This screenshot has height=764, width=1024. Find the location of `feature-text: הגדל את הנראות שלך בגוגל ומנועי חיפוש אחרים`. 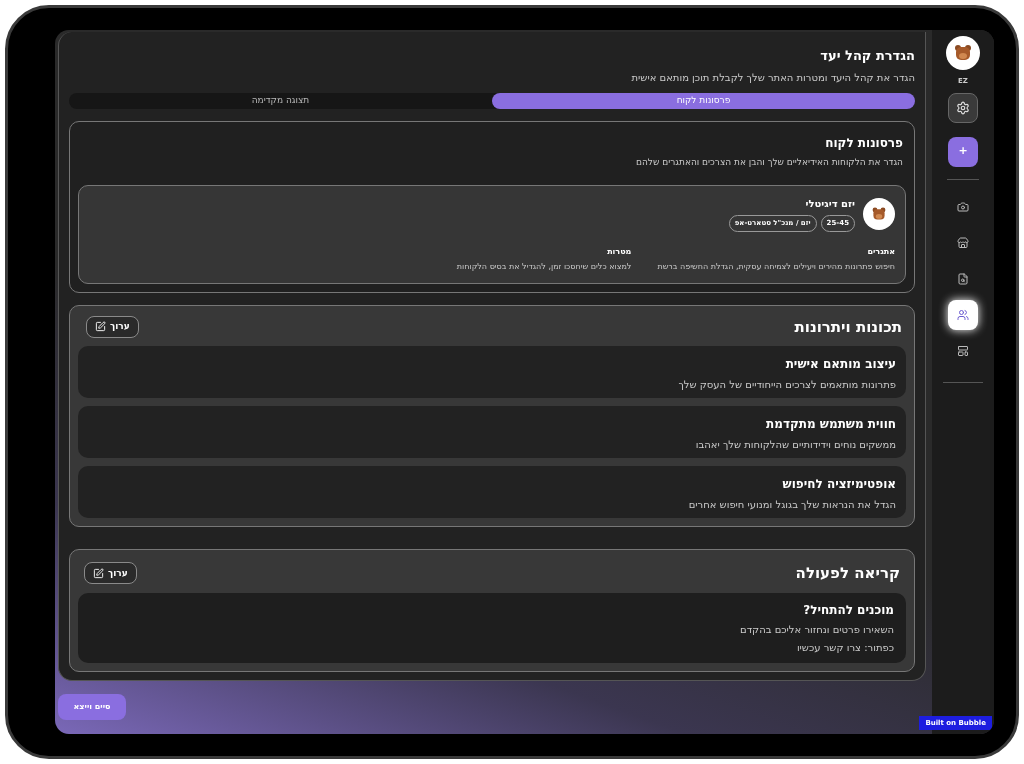

feature-text: הגדל את הנראות שלך בגוגל ומנועי חיפוש אחרים is located at coordinates (791, 505).